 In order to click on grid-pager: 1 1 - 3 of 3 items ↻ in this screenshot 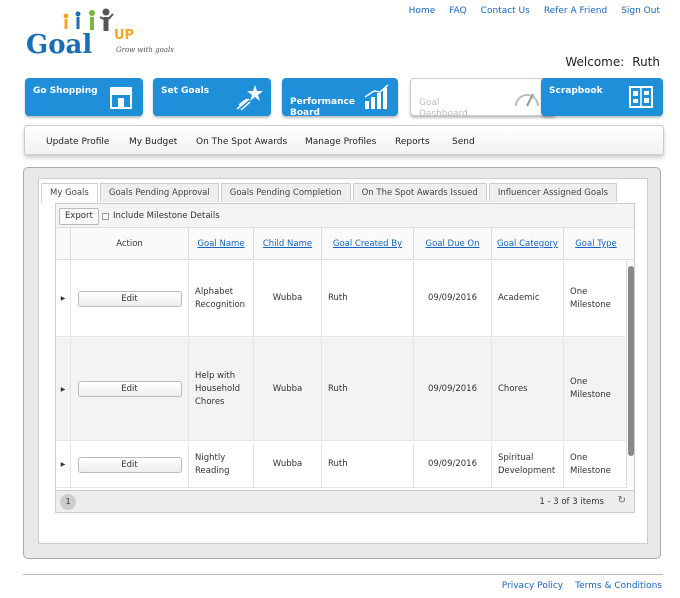, I will do `click(345, 501)`.